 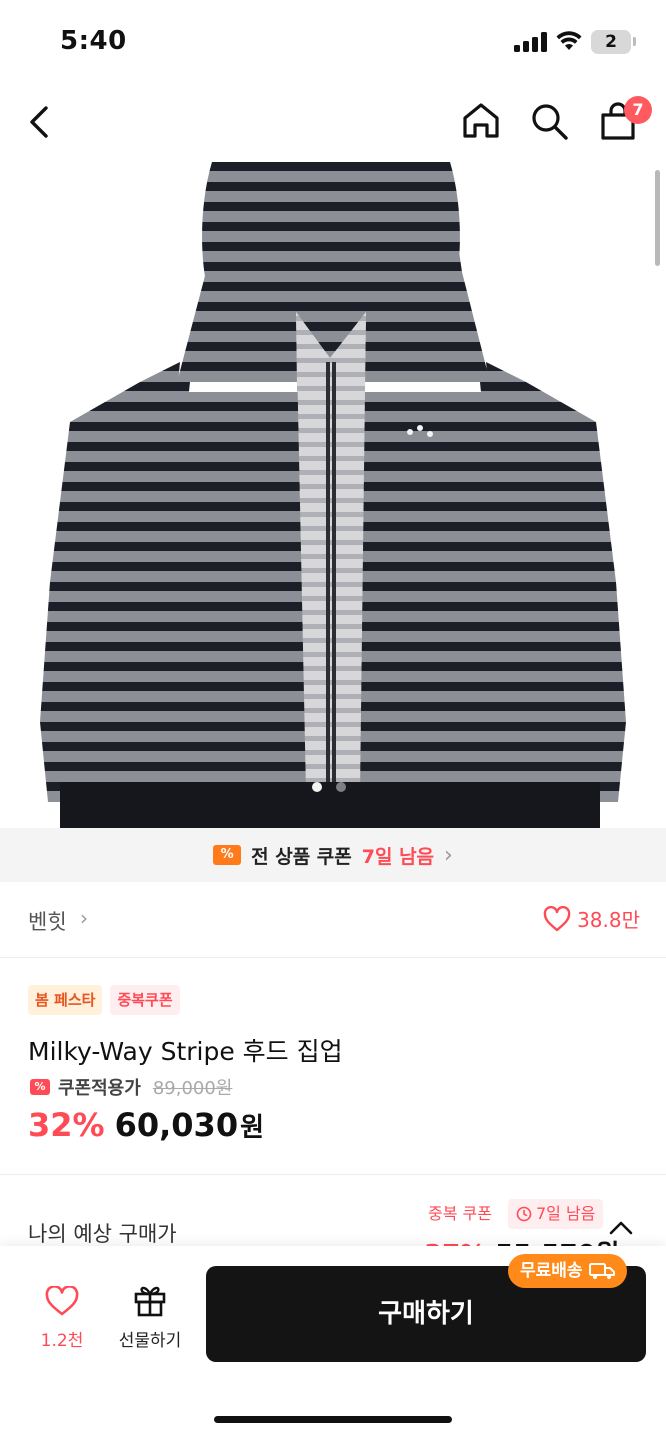 I want to click on status-bar: 5:40 2, so click(x=333, y=42).